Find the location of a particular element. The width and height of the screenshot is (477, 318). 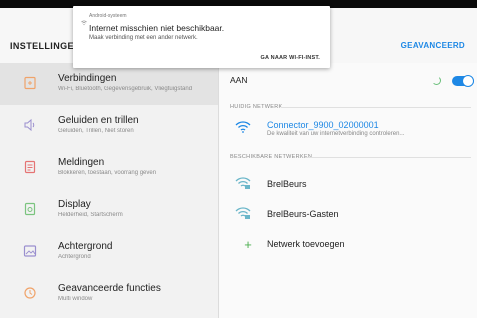

network-name: Connector_9900_02000001 is located at coordinates (323, 125).